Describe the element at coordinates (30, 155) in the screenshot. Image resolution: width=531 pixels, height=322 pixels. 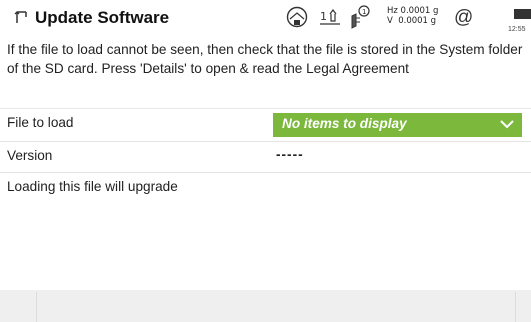
I see `version-label: Version` at that location.